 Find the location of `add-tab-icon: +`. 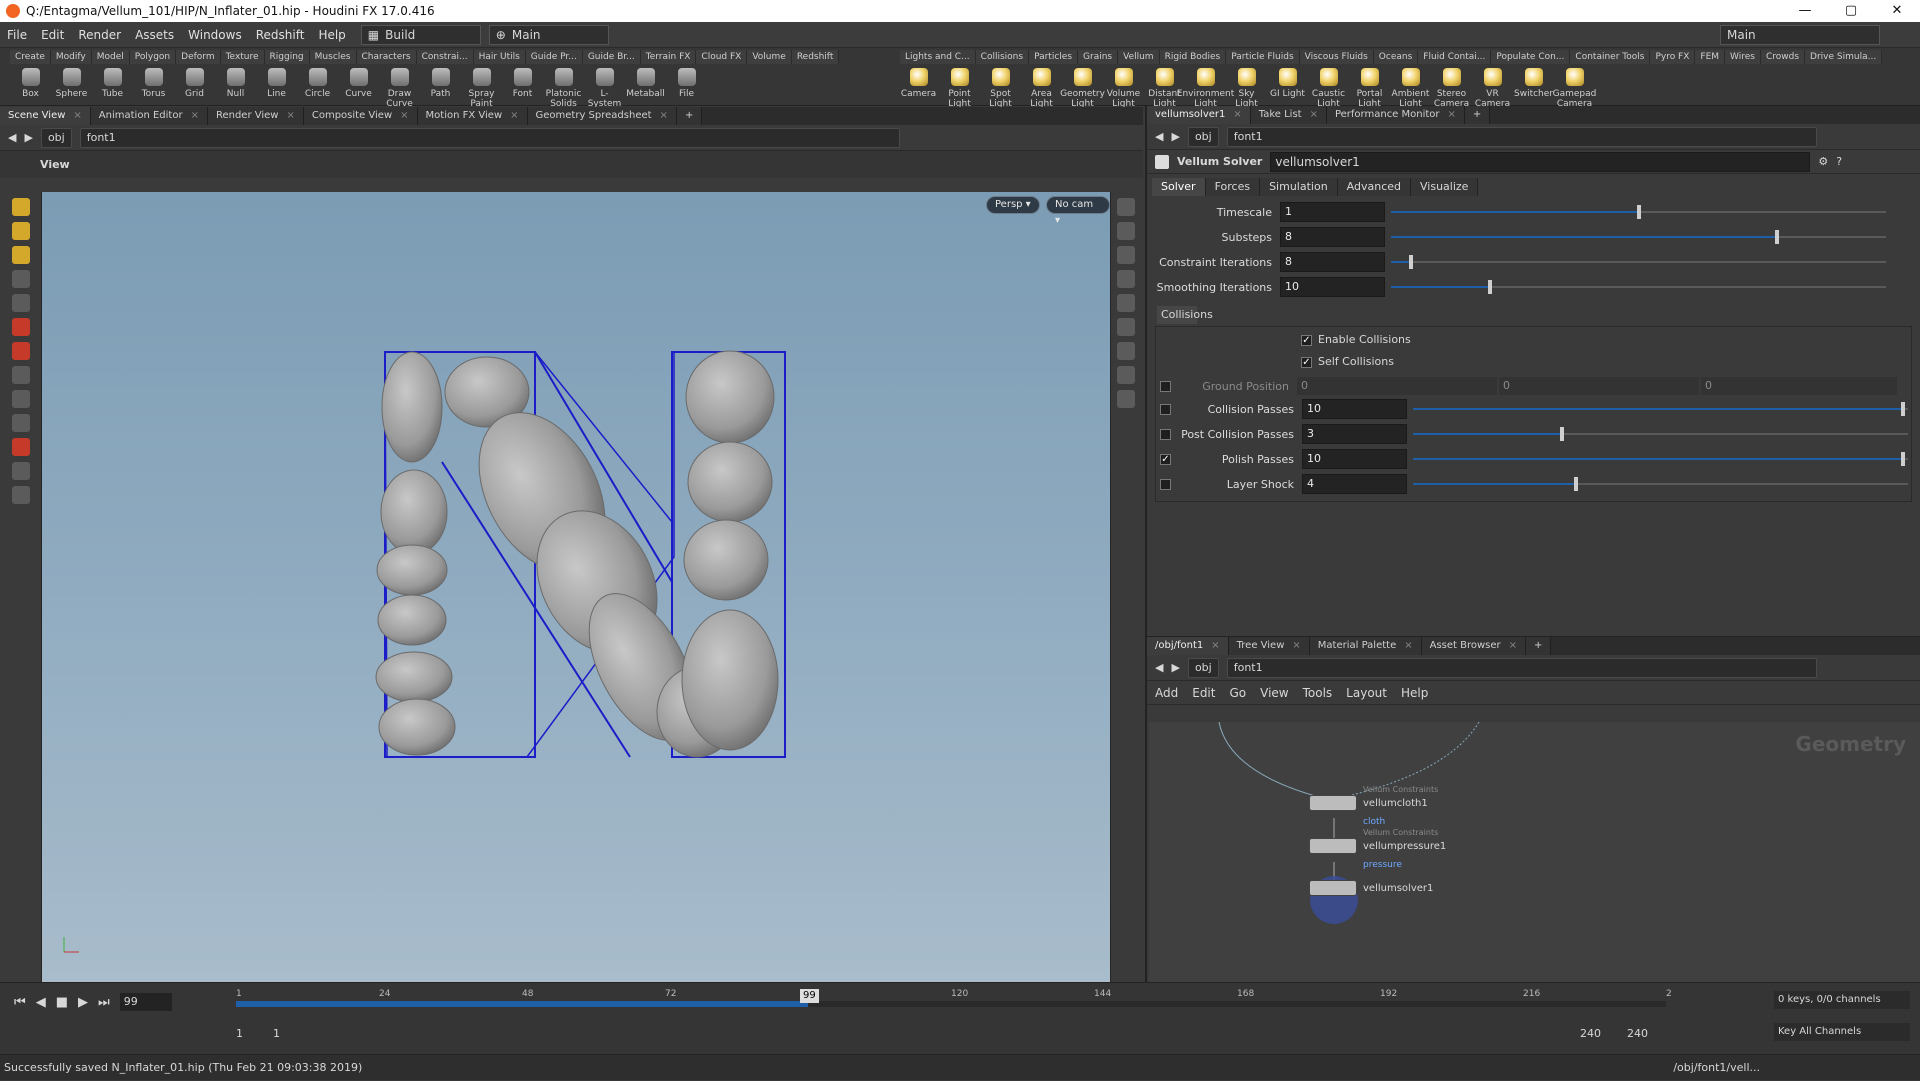

add-tab-icon: + is located at coordinates (689, 116).